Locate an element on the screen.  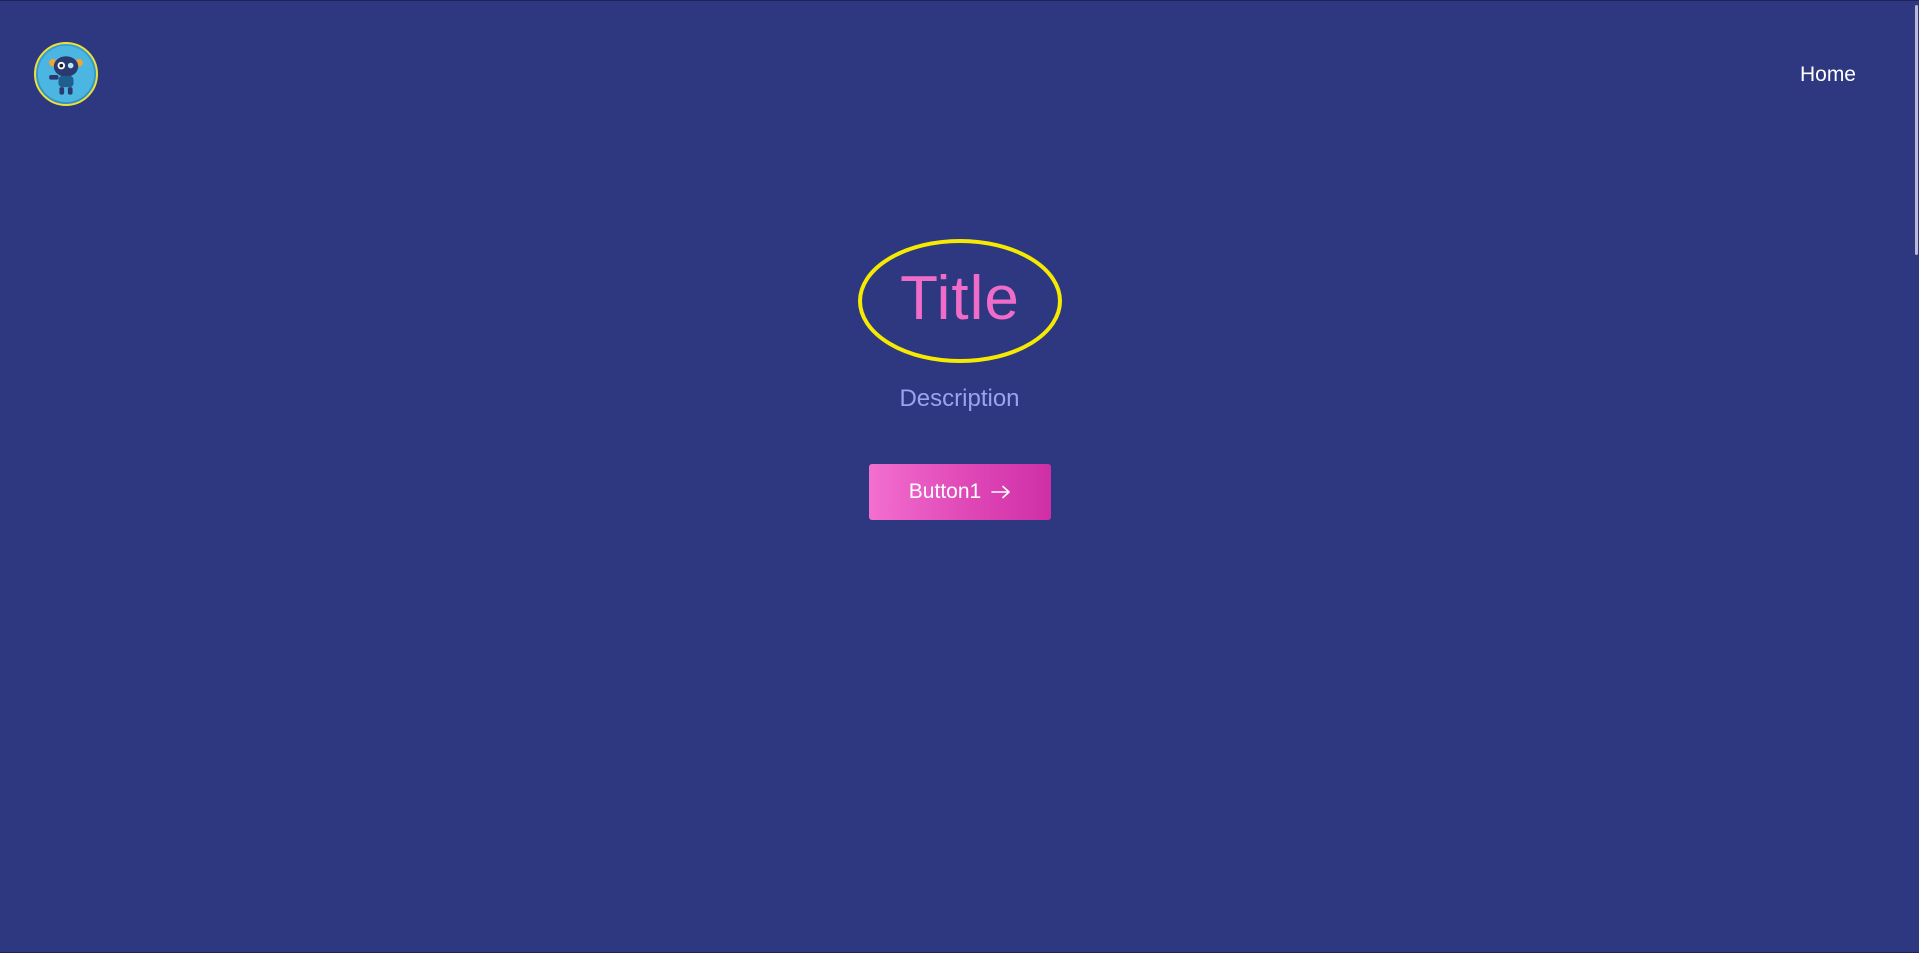
scrollbar-thumb is located at coordinates (1916, 130).